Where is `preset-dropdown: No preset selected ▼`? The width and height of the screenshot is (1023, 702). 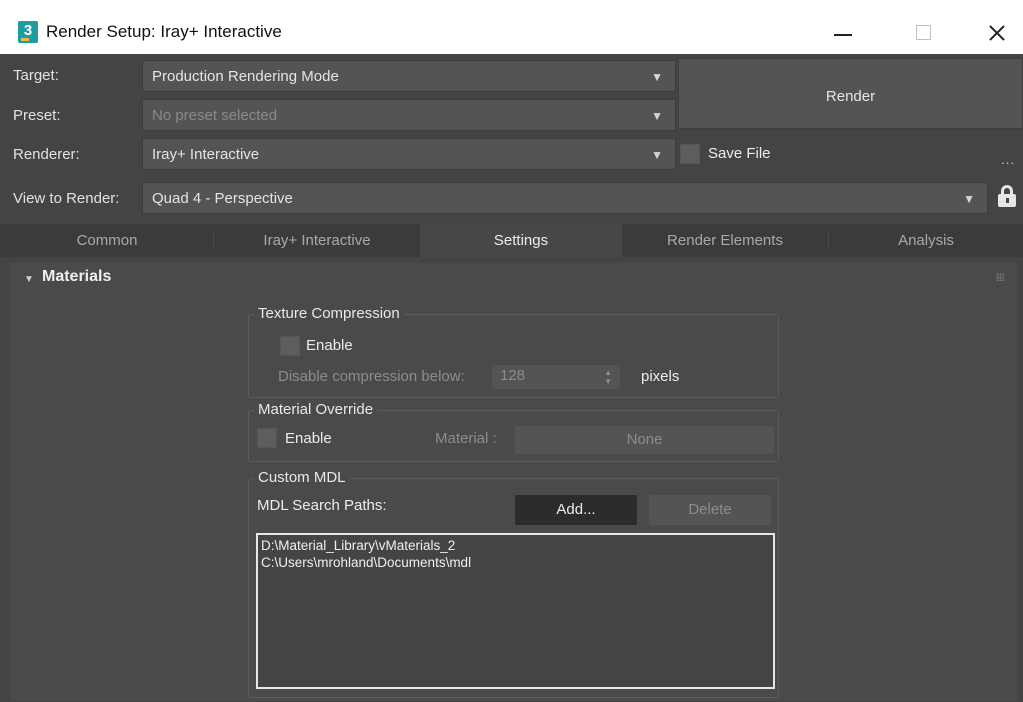 preset-dropdown: No preset selected ▼ is located at coordinates (409, 115).